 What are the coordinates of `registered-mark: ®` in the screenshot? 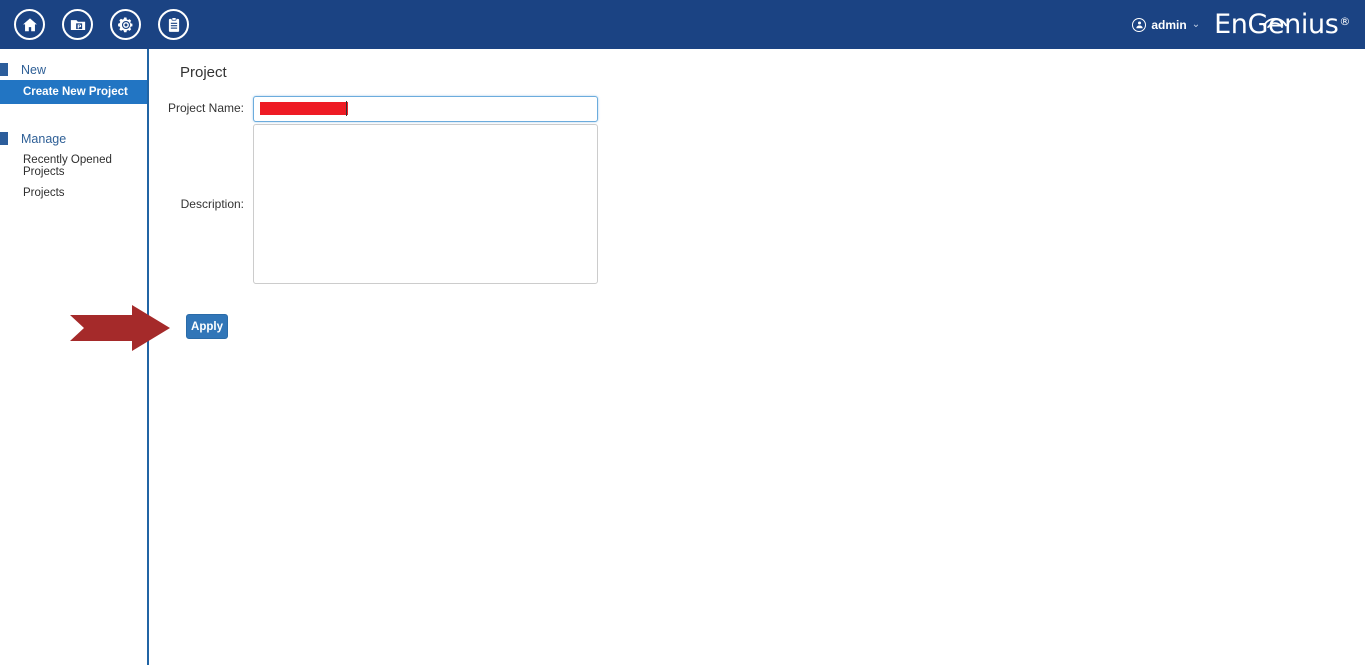 It's located at (1344, 21).